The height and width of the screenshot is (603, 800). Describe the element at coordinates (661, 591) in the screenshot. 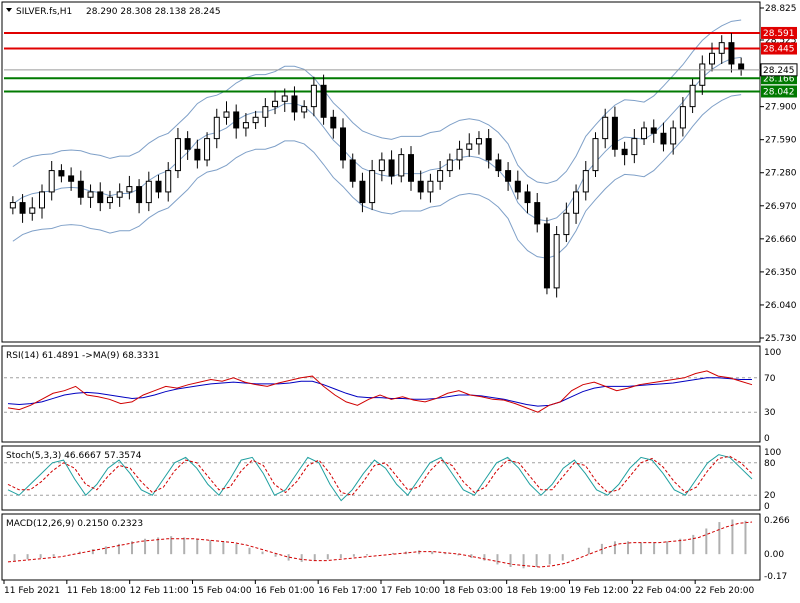

I see `time-axis-label: 22 Feb 04:00` at that location.